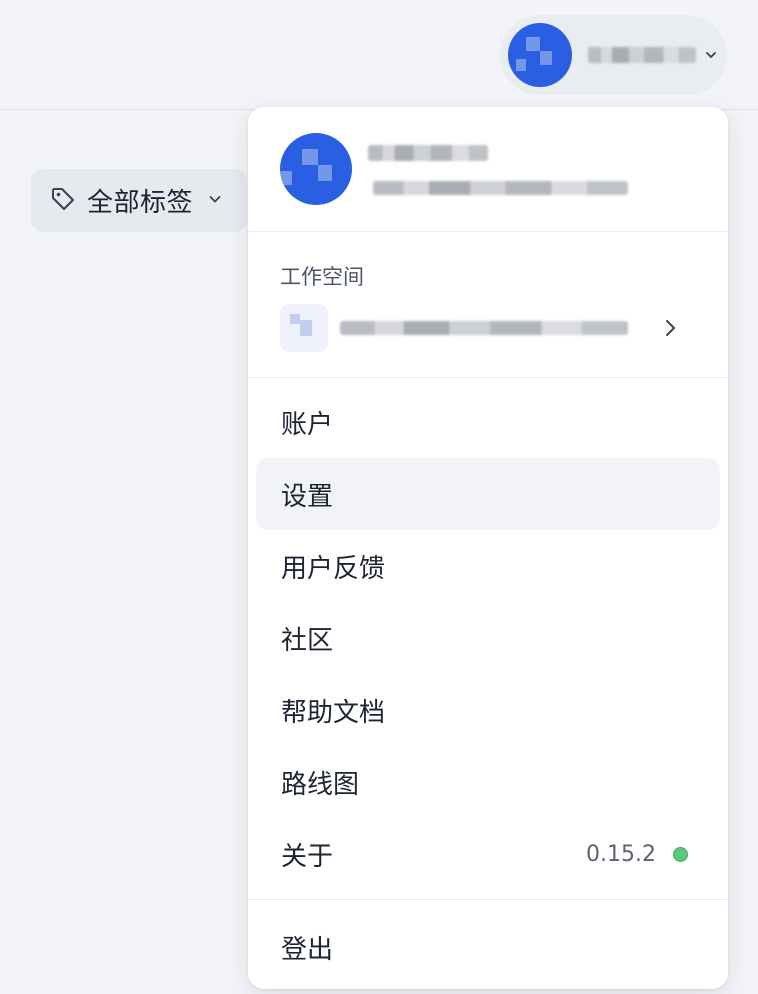  What do you see at coordinates (333, 712) in the screenshot?
I see `menu-item-label: 帮助文档` at bounding box center [333, 712].